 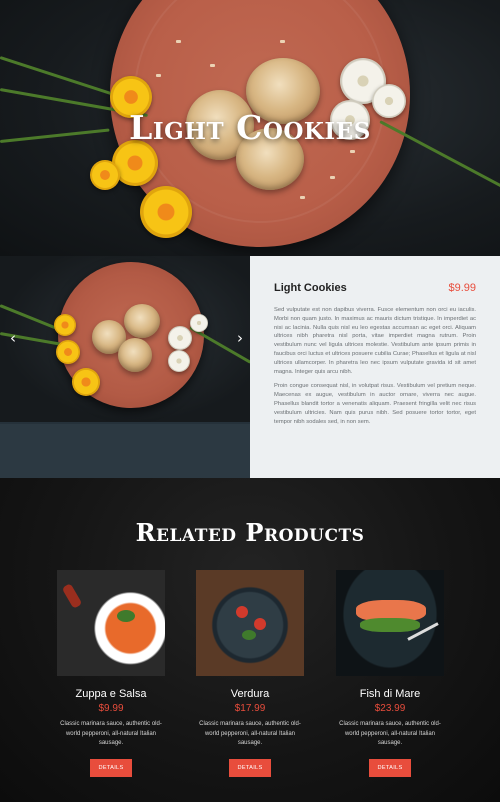 I want to click on product-image-soup, so click(x=111, y=623).